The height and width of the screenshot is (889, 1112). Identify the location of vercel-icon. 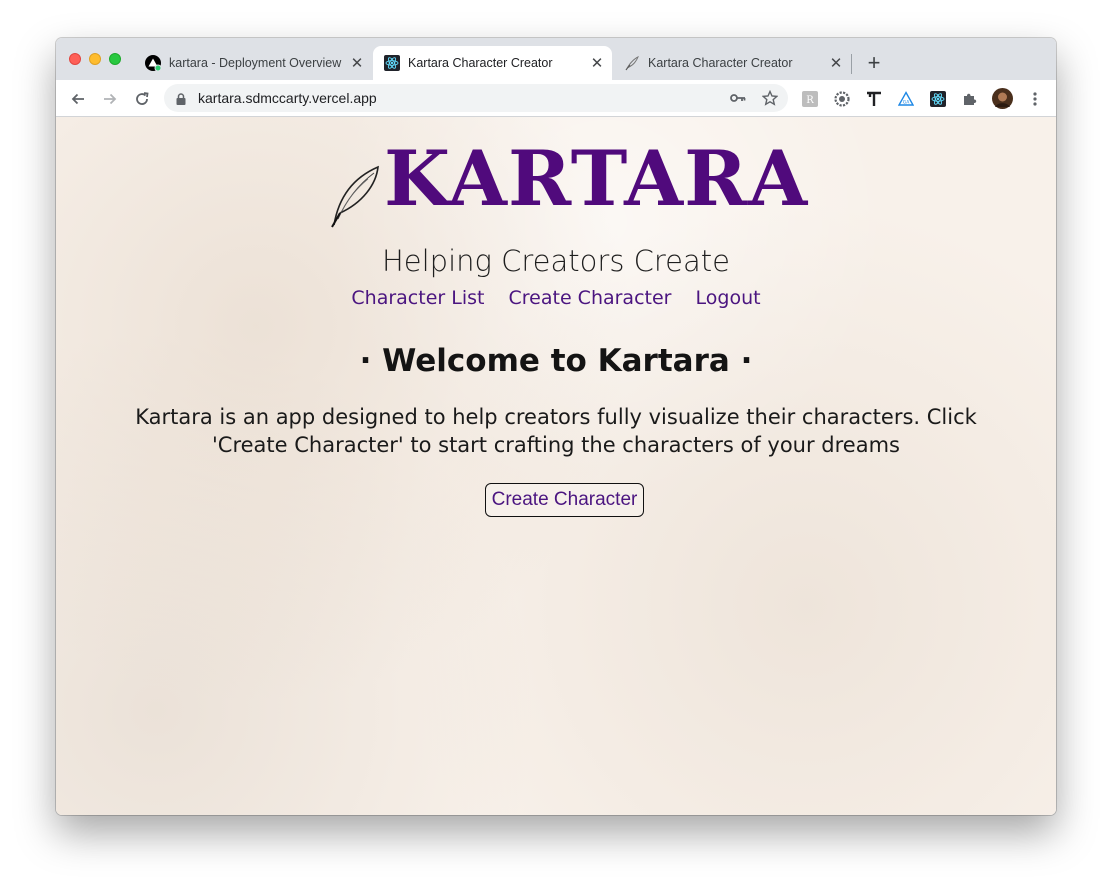
(153, 63).